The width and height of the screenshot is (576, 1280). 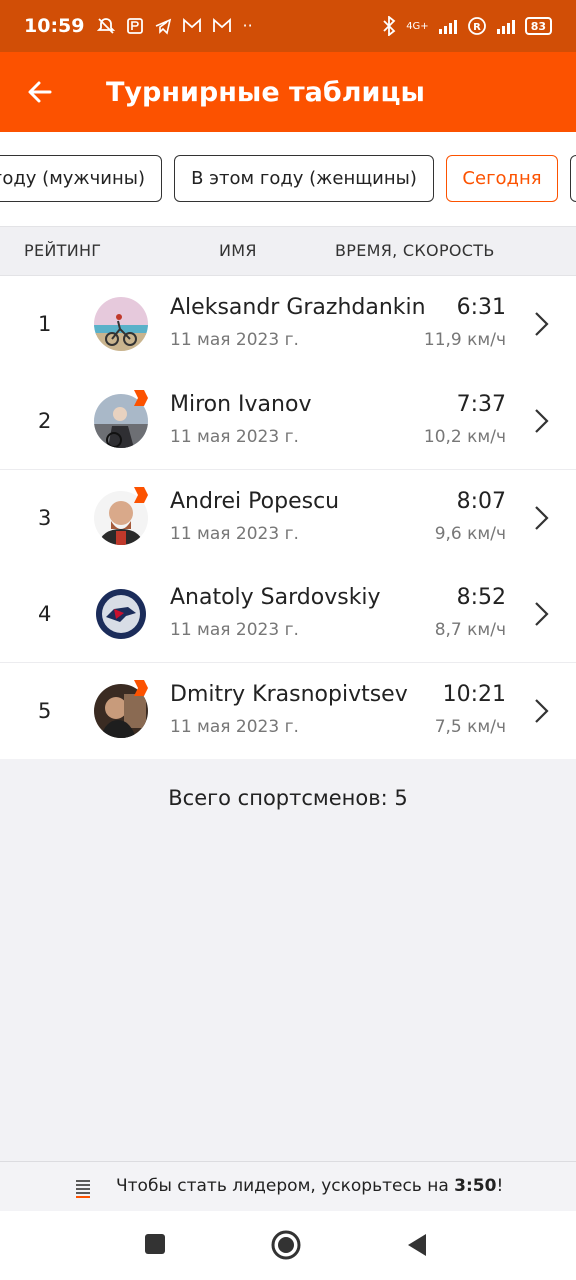 I want to click on rank: 5, so click(x=45, y=711).